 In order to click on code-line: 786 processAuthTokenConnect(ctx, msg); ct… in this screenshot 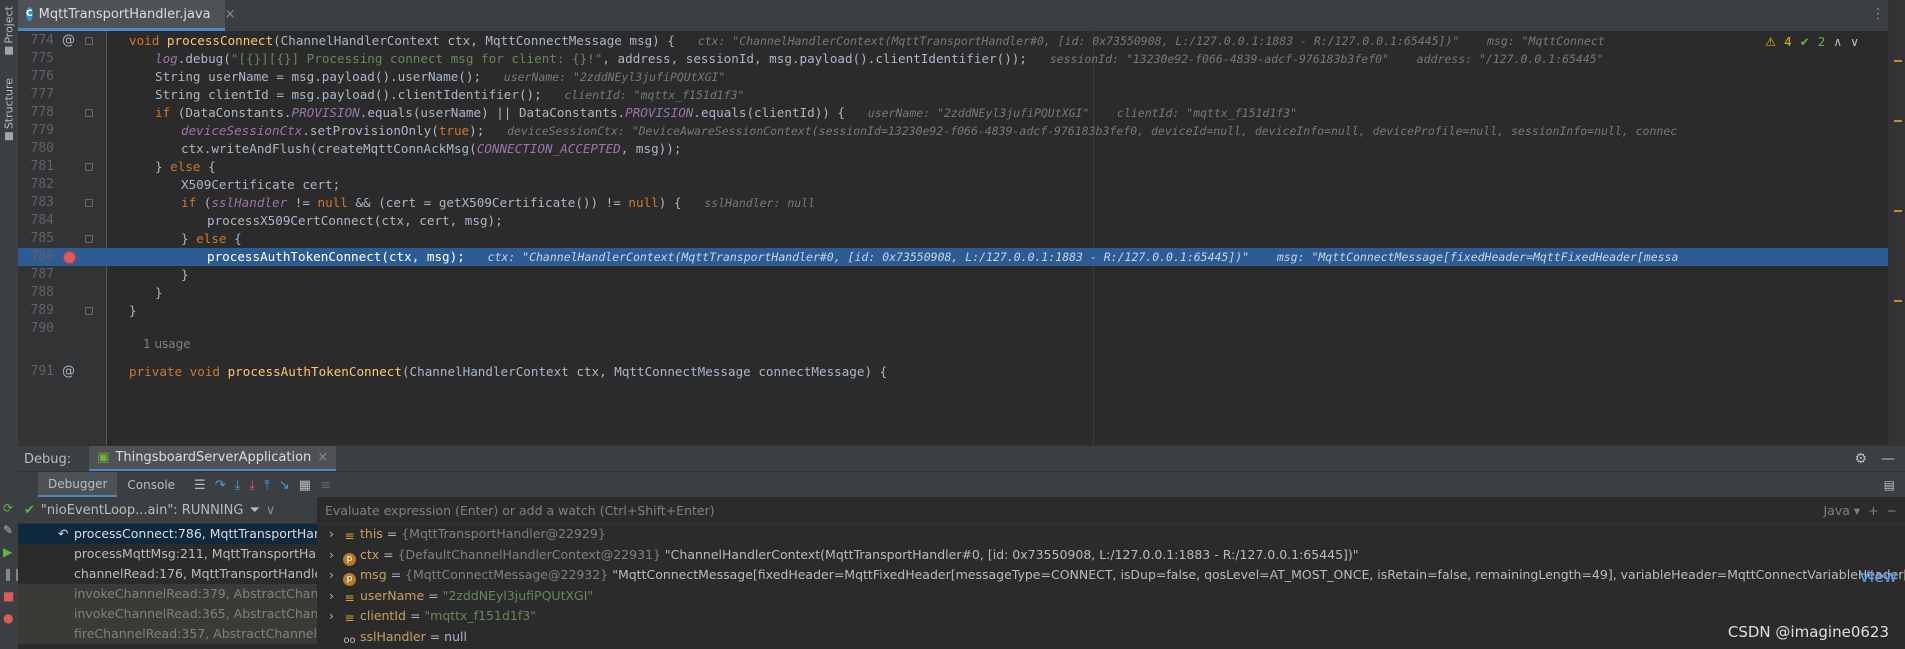, I will do `click(953, 257)`.